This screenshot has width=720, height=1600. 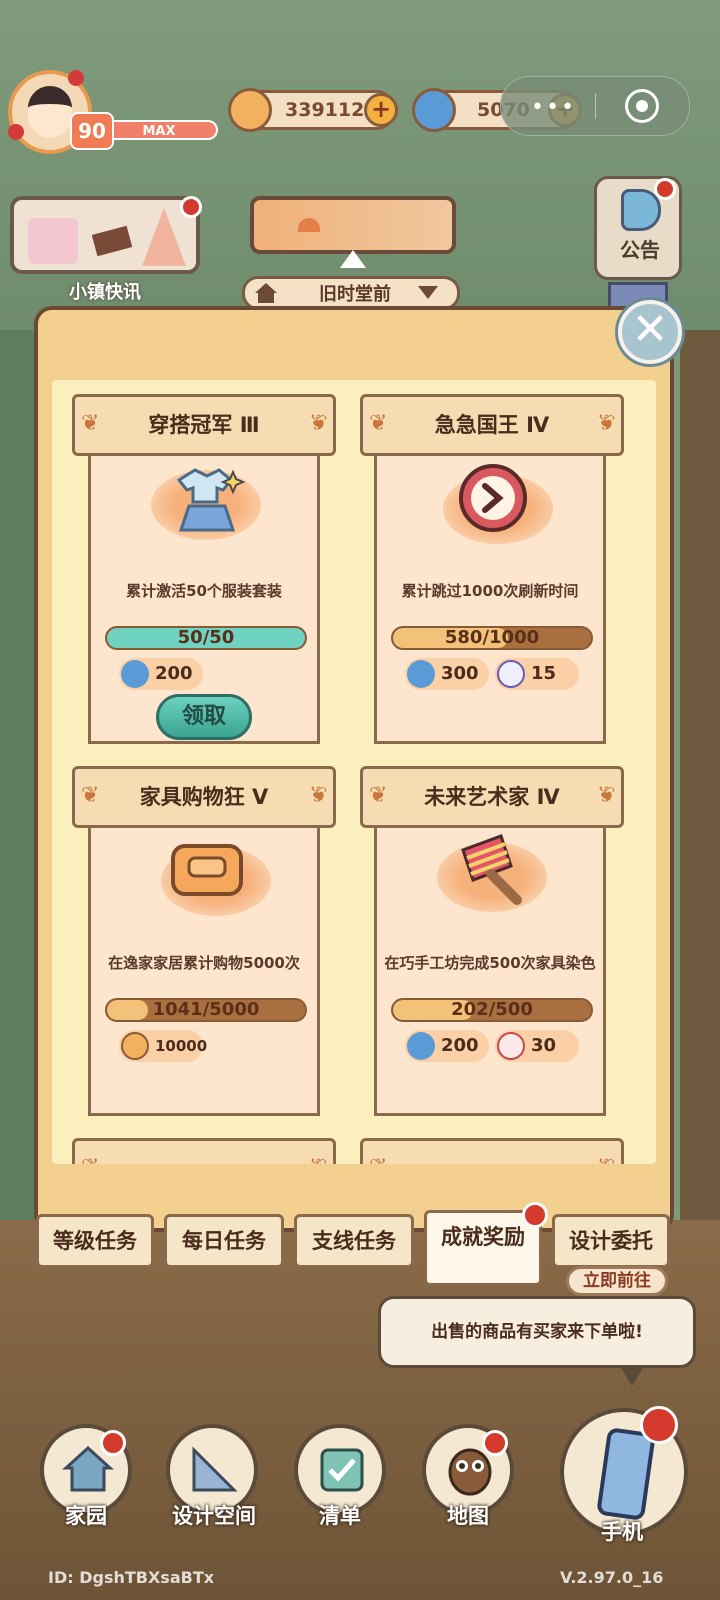 What do you see at coordinates (340, 1516) in the screenshot?
I see `nav-checklist-label: 清单` at bounding box center [340, 1516].